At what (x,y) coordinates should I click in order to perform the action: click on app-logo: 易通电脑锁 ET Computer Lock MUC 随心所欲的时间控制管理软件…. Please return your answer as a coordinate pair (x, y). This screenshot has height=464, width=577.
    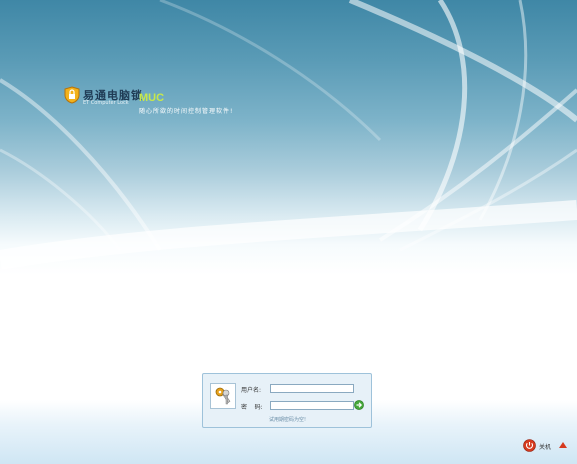
    Looking at the image, I should click on (169, 106).